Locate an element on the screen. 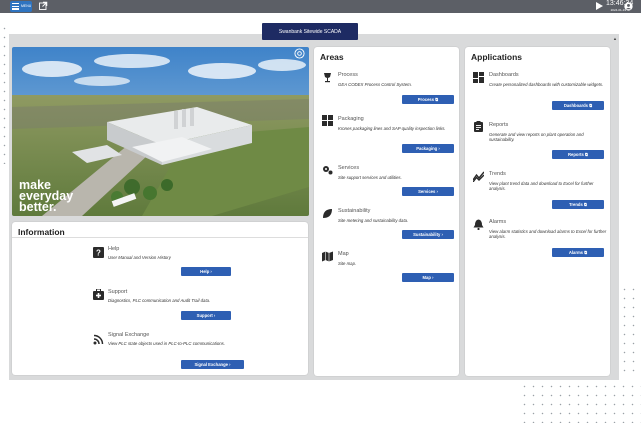 This screenshot has height=423, width=641. clock-date: 2024-01-19 is located at coordinates (618, 10).